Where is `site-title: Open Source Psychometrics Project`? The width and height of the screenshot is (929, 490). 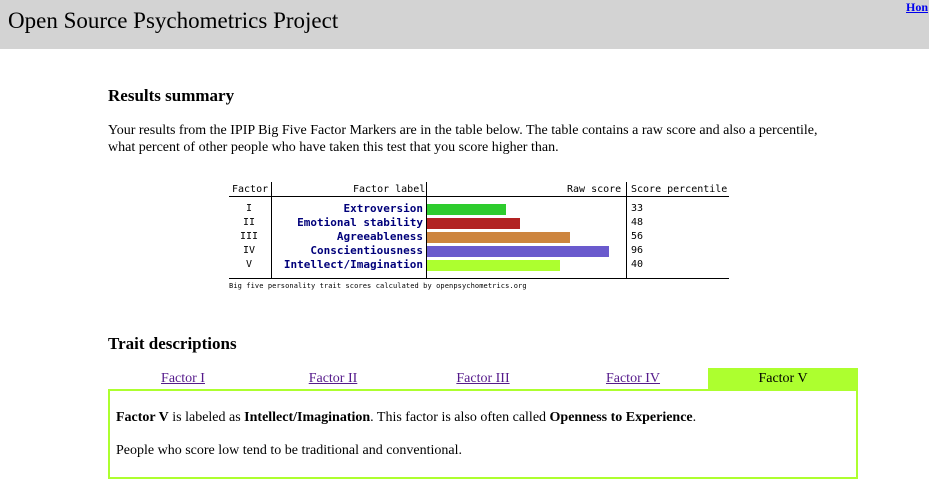
site-title: Open Source Psychometrics Project is located at coordinates (173, 20).